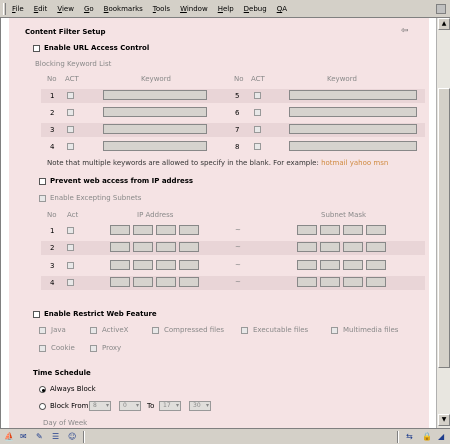 Image resolution: width=450 pixels, height=444 pixels. I want to click on menu-window: Window, so click(194, 9).